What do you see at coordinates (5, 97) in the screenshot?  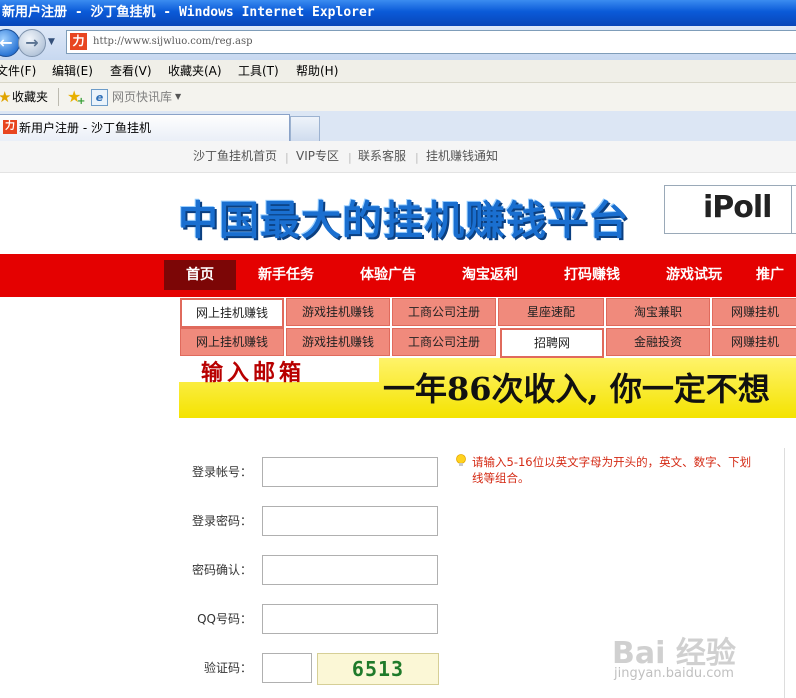 I see `favorites-star-icon: ★` at bounding box center [5, 97].